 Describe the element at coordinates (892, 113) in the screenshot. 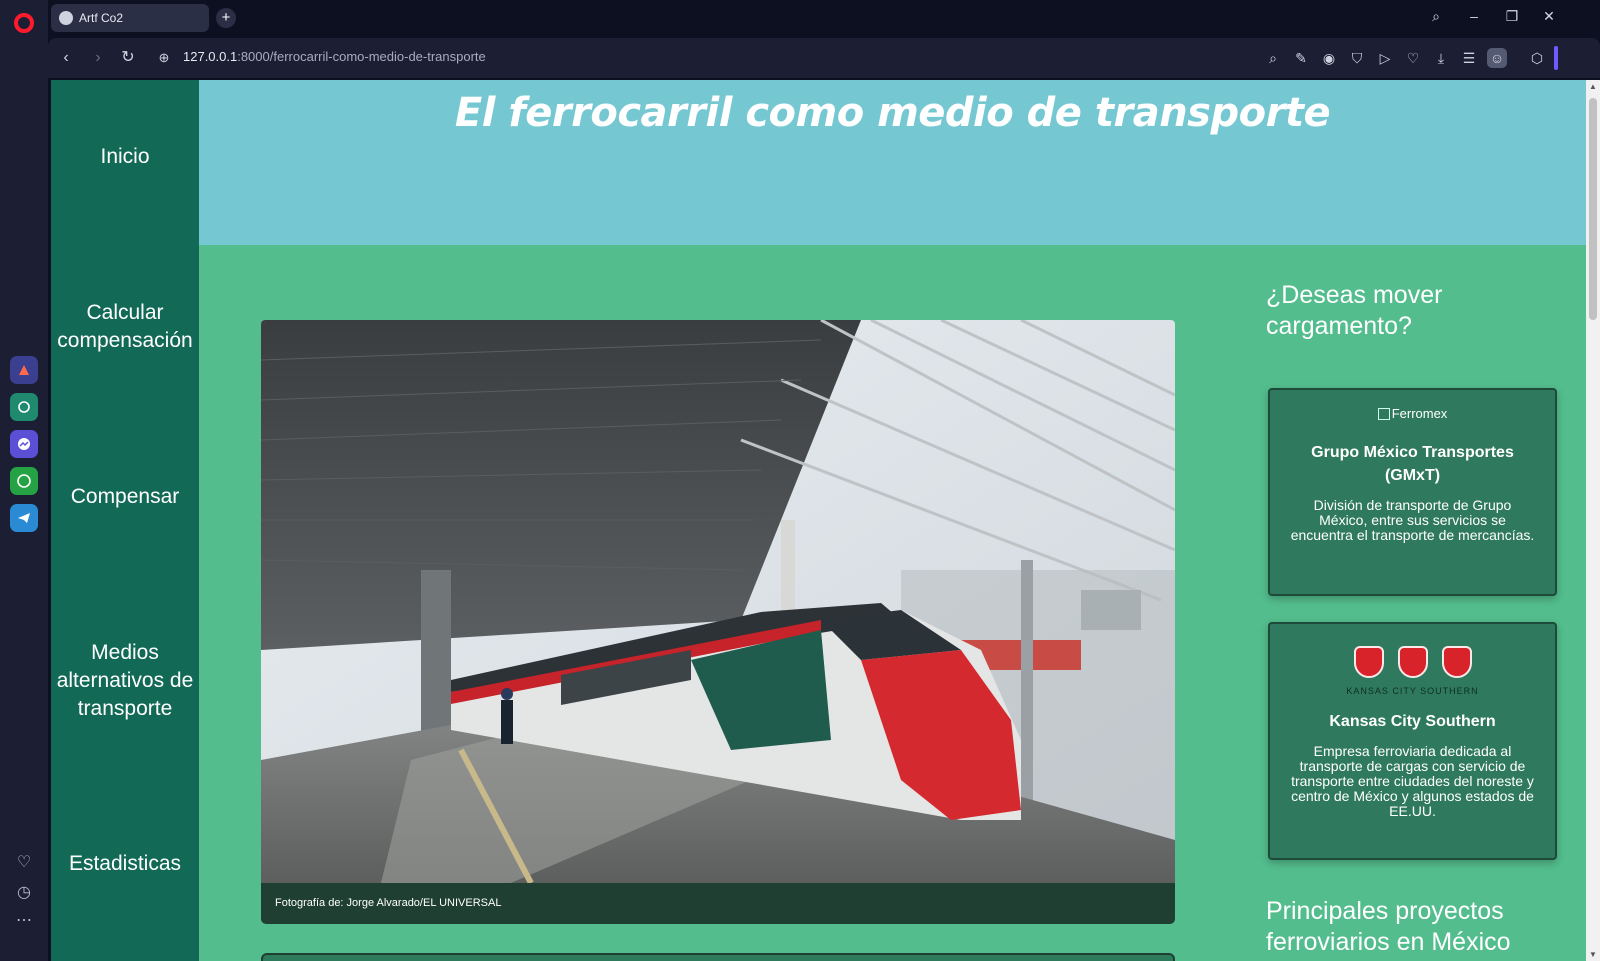

I see `page-title: El ferrocarril como medio de transporte` at that location.